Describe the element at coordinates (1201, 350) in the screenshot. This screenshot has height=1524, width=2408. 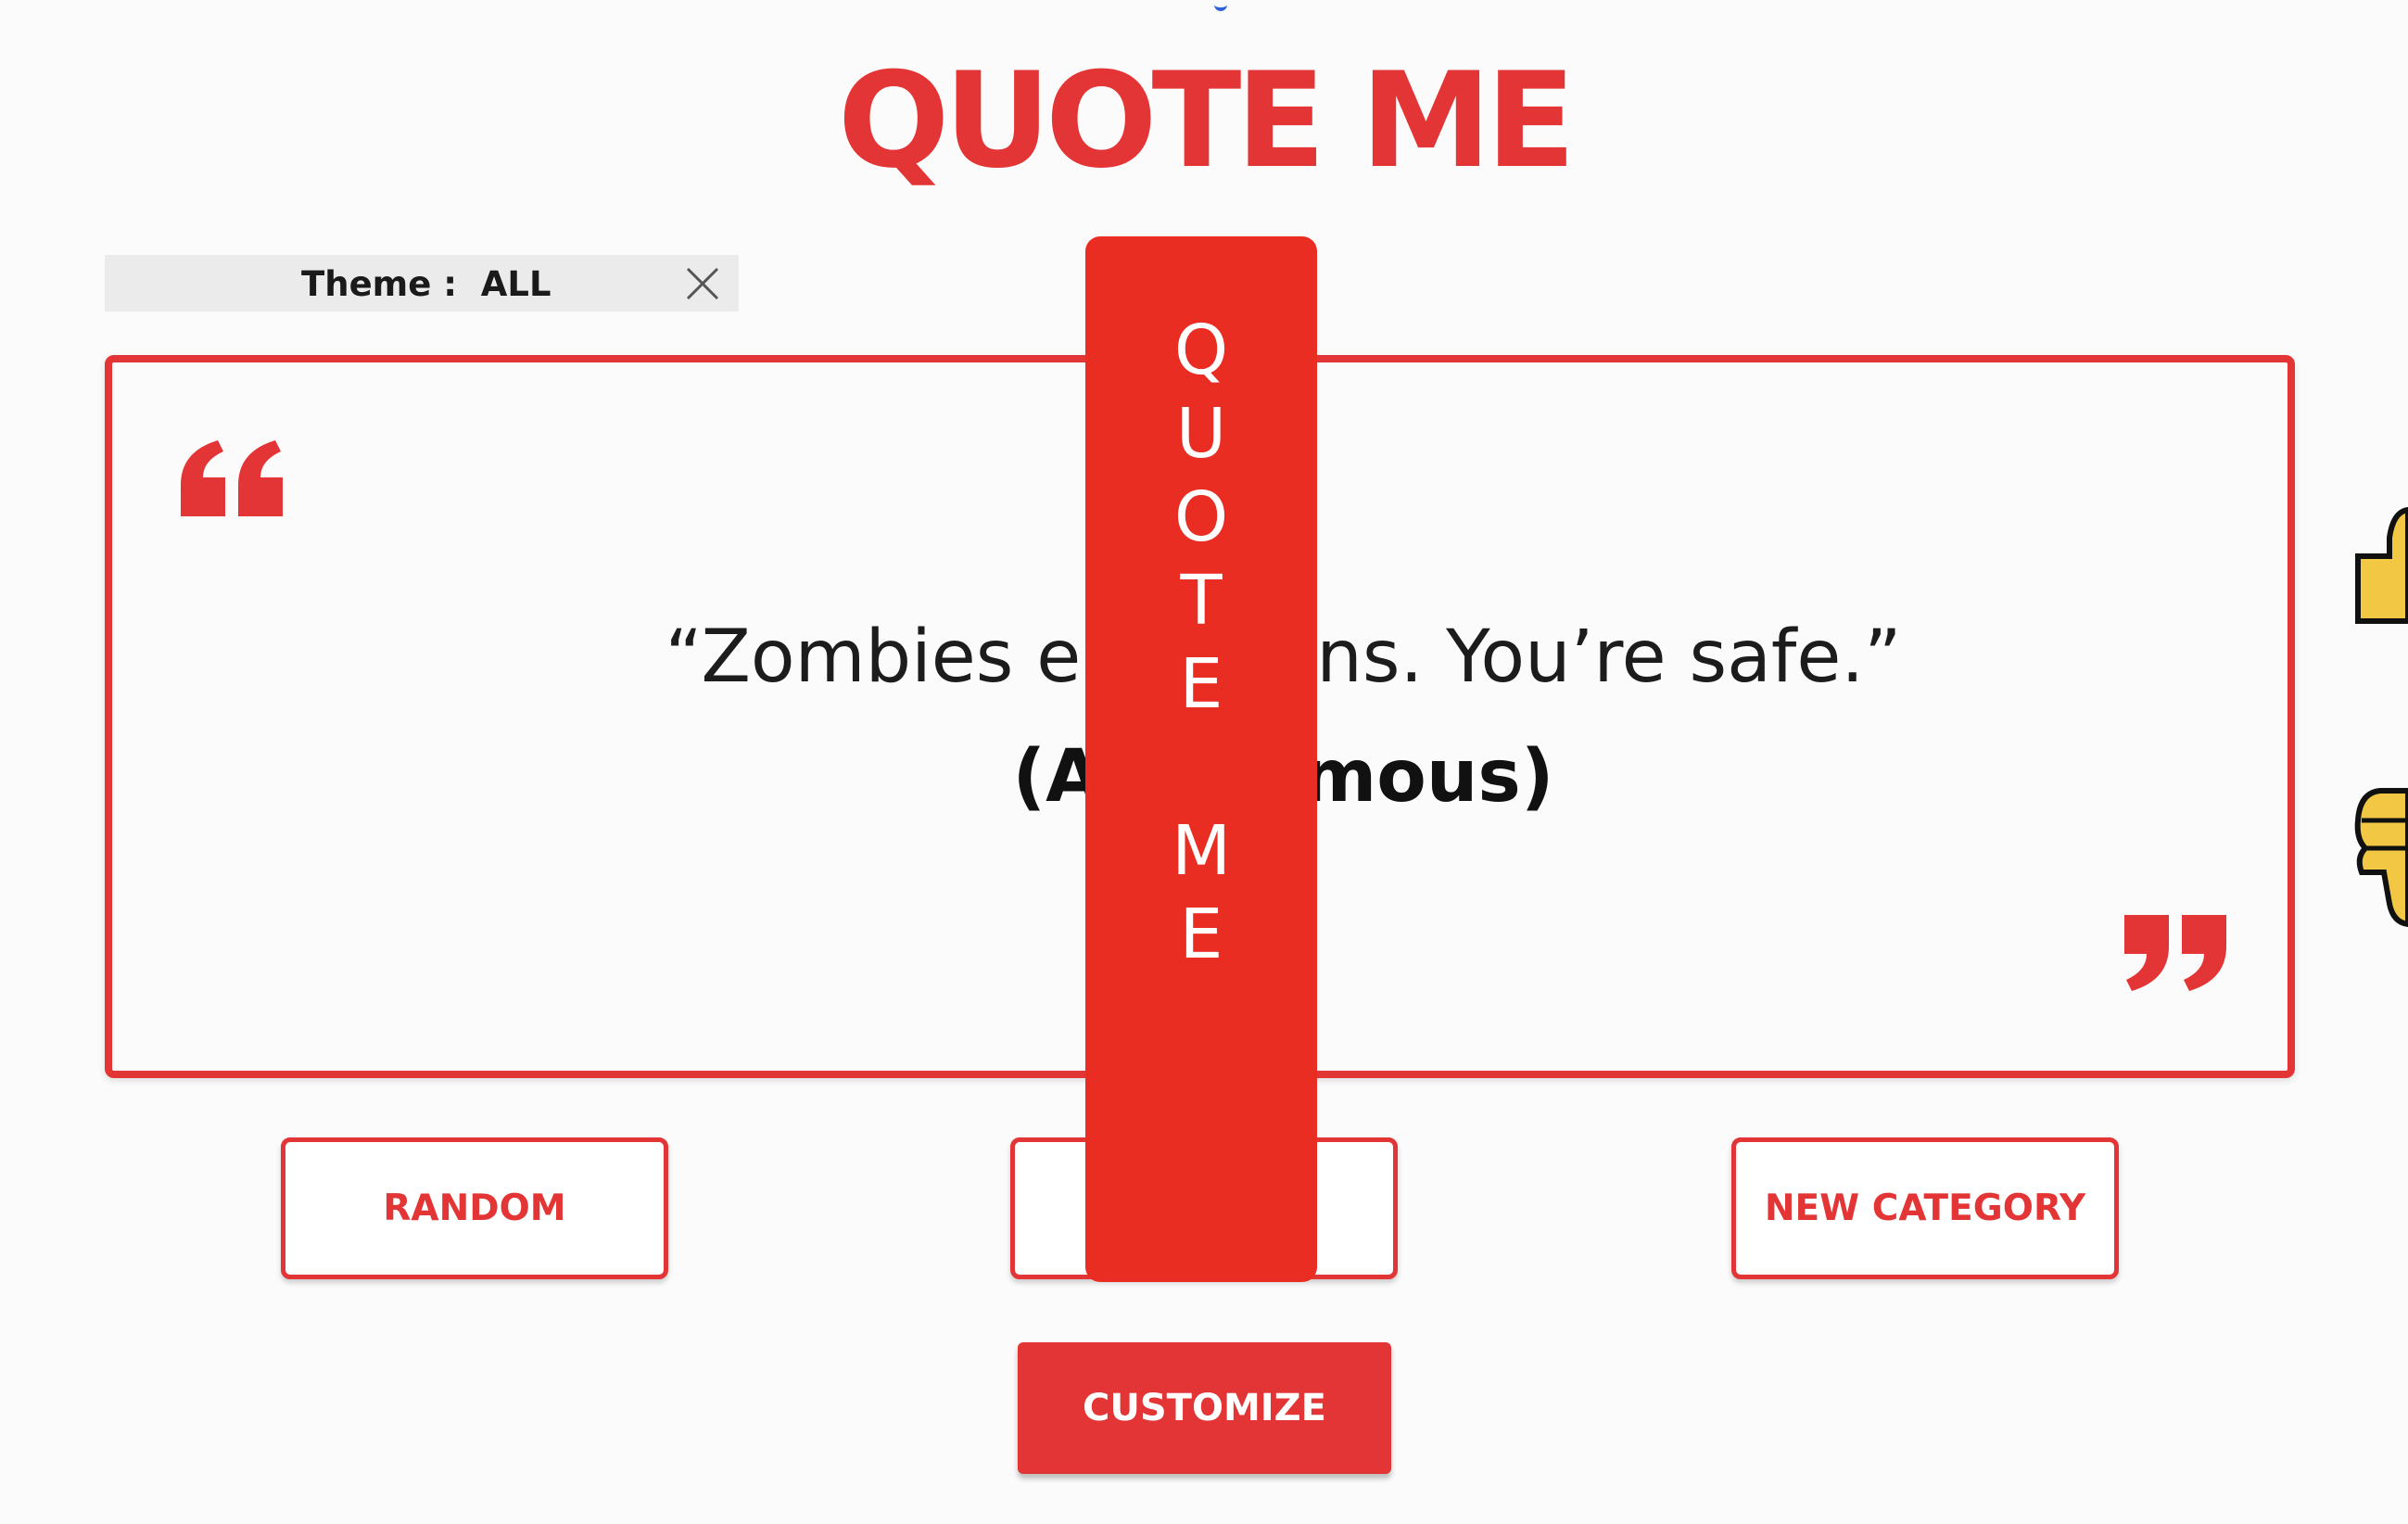
I see `banner-letter: Q` at that location.